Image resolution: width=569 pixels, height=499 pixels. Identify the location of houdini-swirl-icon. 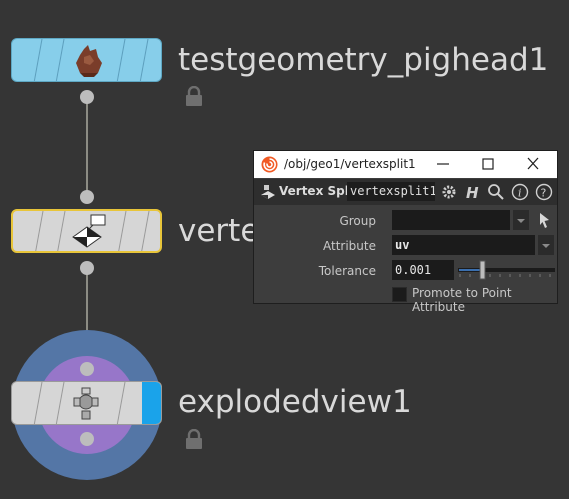
(269, 164).